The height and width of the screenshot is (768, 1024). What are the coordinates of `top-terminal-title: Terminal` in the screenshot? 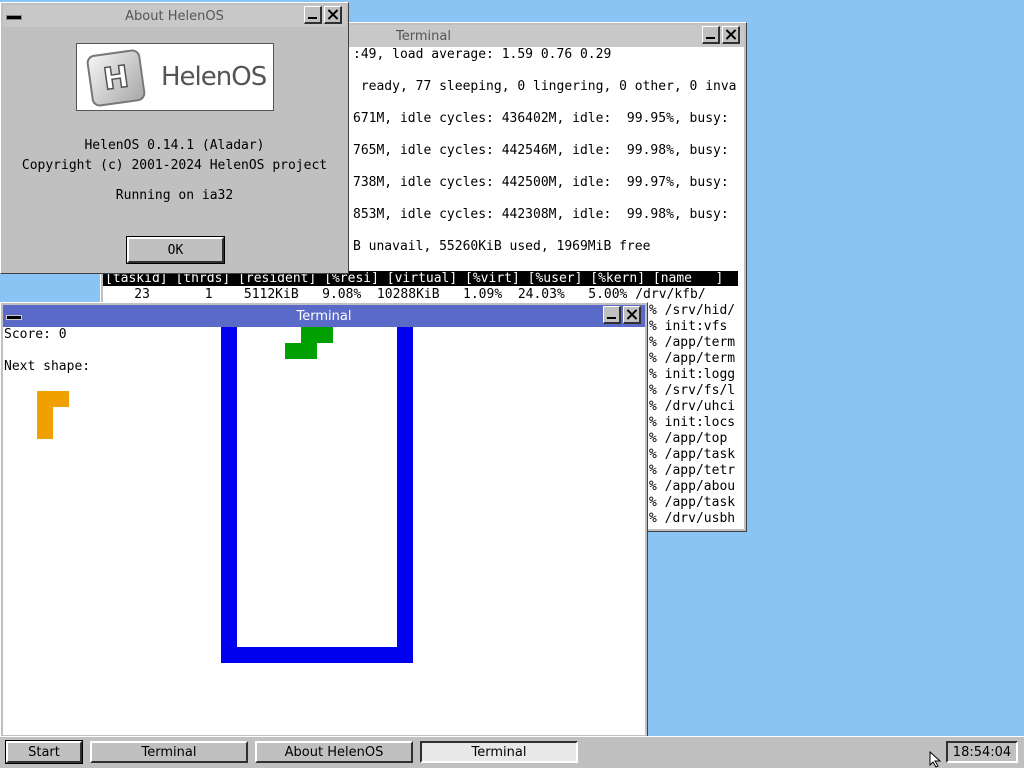 It's located at (423, 36).